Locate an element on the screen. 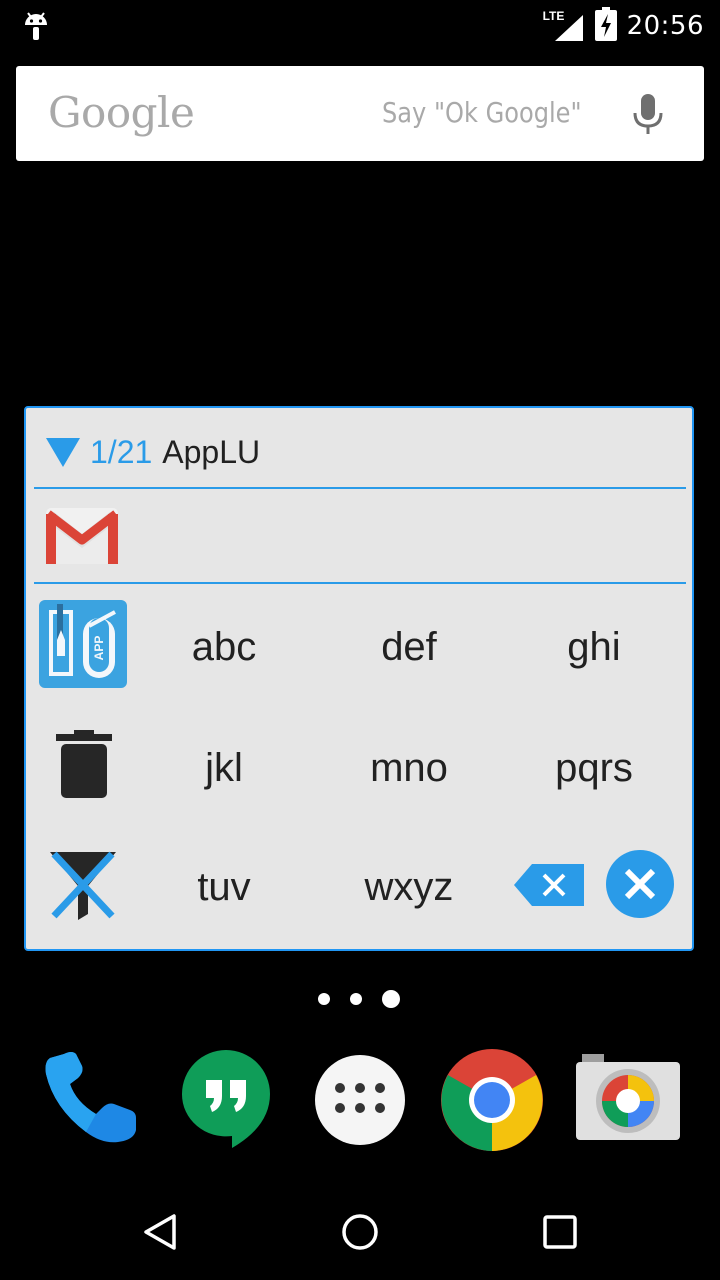 This screenshot has width=720, height=1280. key-def: def is located at coordinates (409, 647).